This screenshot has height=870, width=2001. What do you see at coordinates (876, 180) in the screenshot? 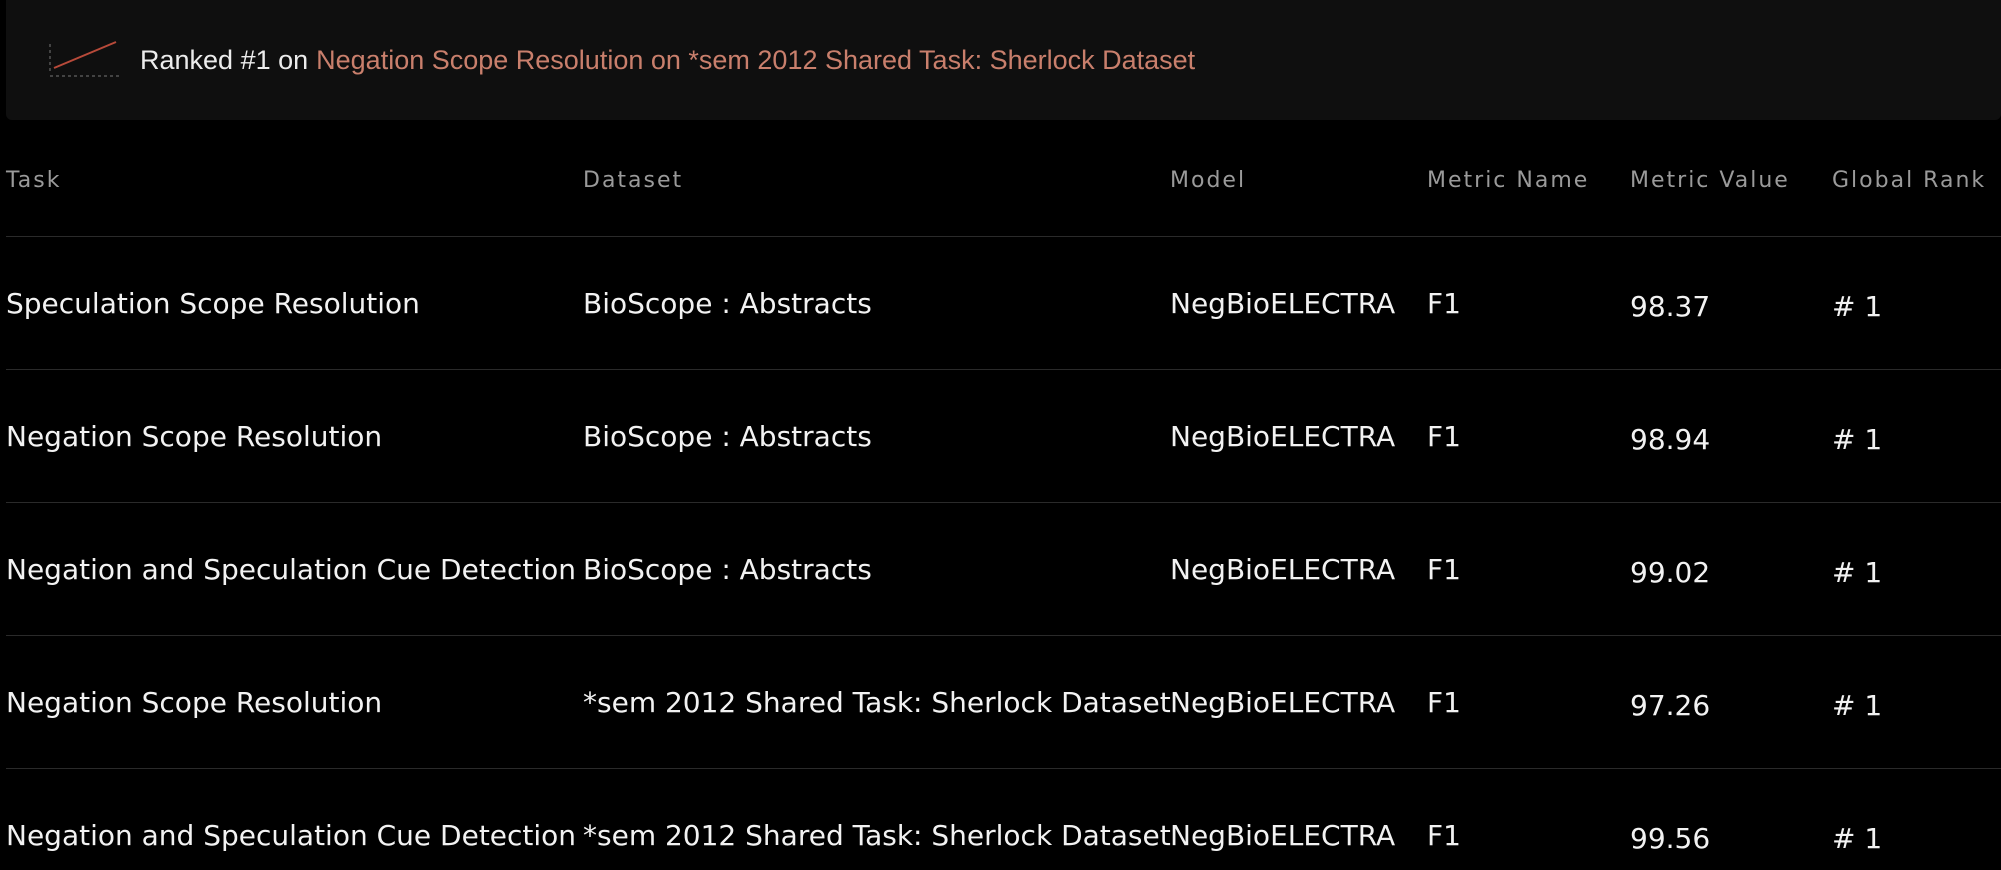
I see `header-dataset: Dataset` at bounding box center [876, 180].